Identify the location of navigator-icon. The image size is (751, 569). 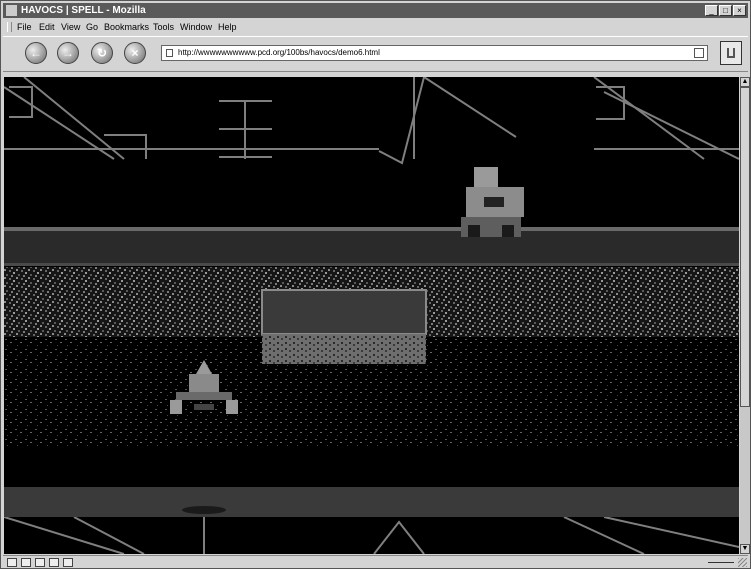
(12, 562).